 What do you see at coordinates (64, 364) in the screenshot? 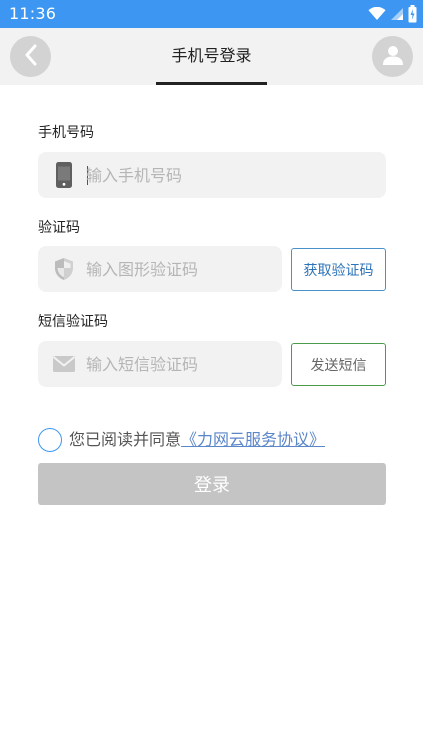
I see `mail-icon` at bounding box center [64, 364].